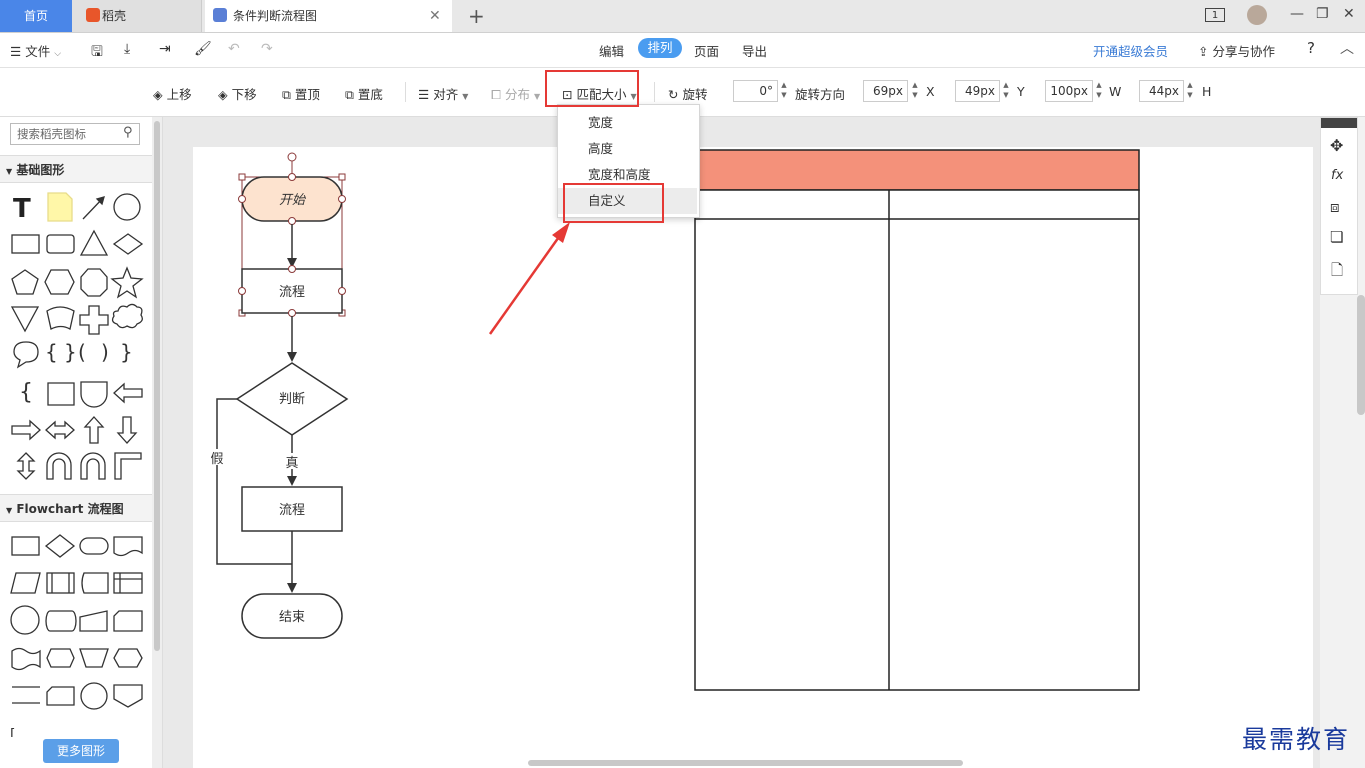 Image resolution: width=1365 pixels, height=768 pixels. I want to click on vertical-scrollbar, so click(1361, 355).